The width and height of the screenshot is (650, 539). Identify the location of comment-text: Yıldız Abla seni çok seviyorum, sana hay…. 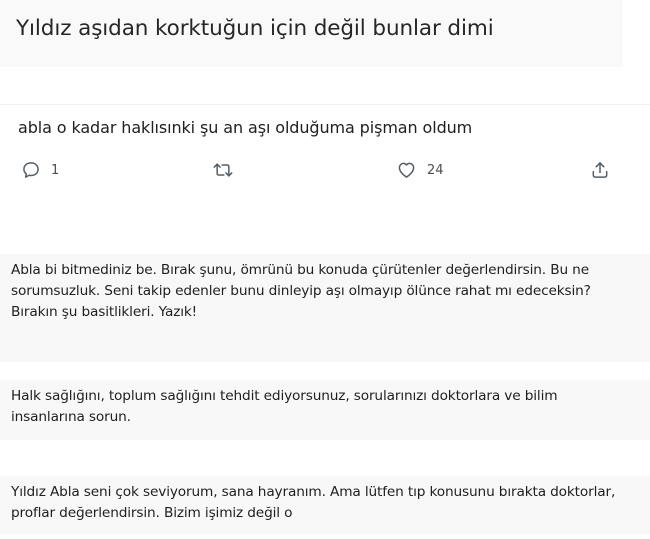
(313, 502).